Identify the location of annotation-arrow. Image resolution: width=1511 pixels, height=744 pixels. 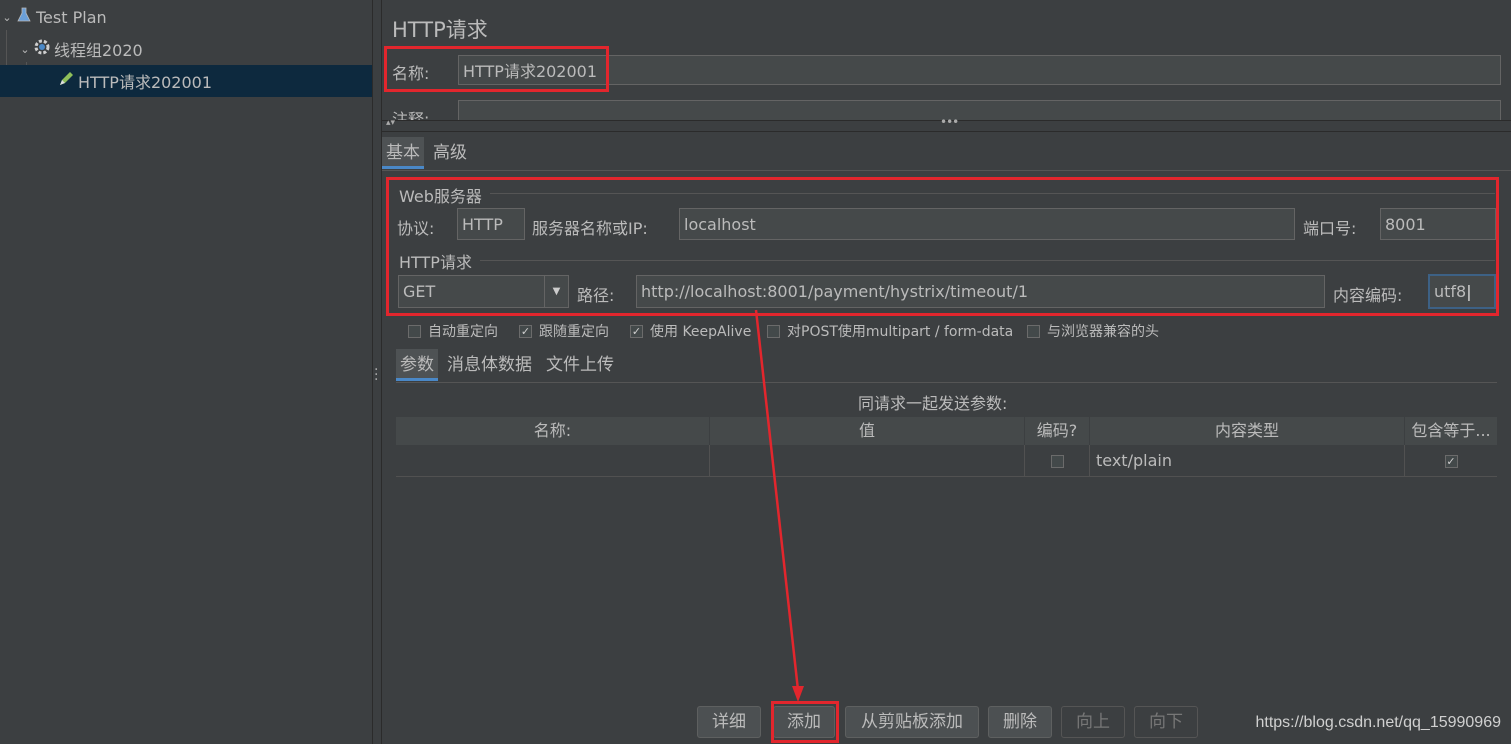
(779, 505).